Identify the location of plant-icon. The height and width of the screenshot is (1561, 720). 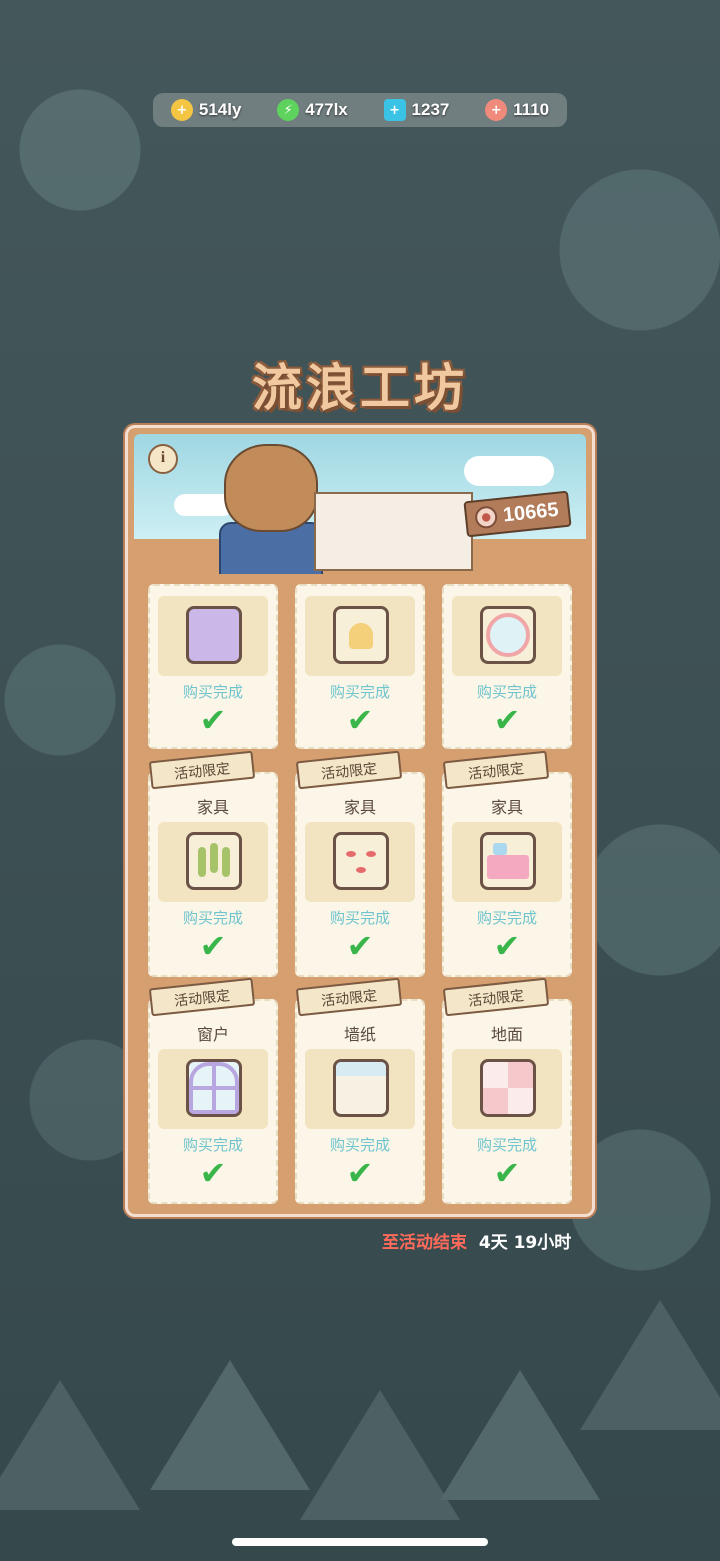
(214, 861).